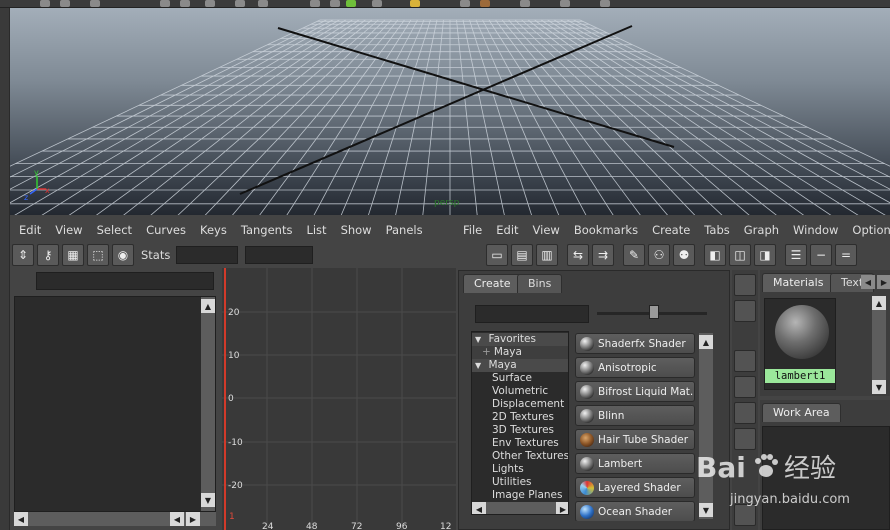  Describe the element at coordinates (125, 281) in the screenshot. I see `outliner-search-input` at that location.